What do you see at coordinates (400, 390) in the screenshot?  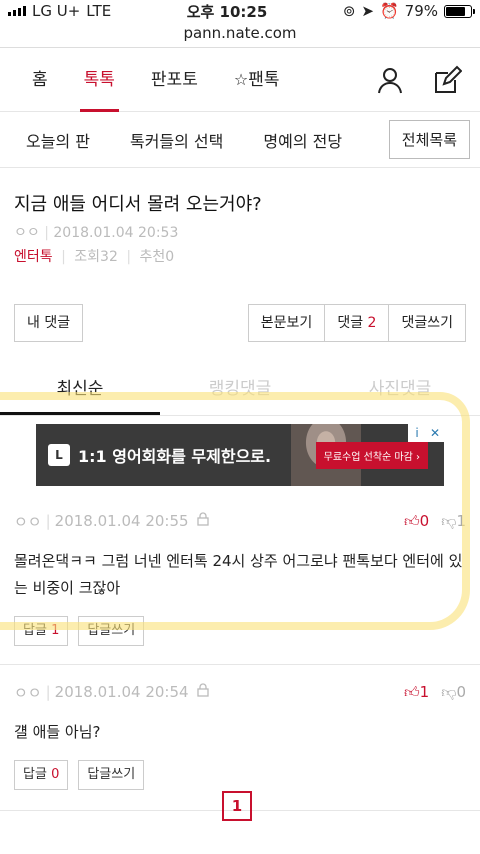 I see `tab-photo: 사진댓글` at bounding box center [400, 390].